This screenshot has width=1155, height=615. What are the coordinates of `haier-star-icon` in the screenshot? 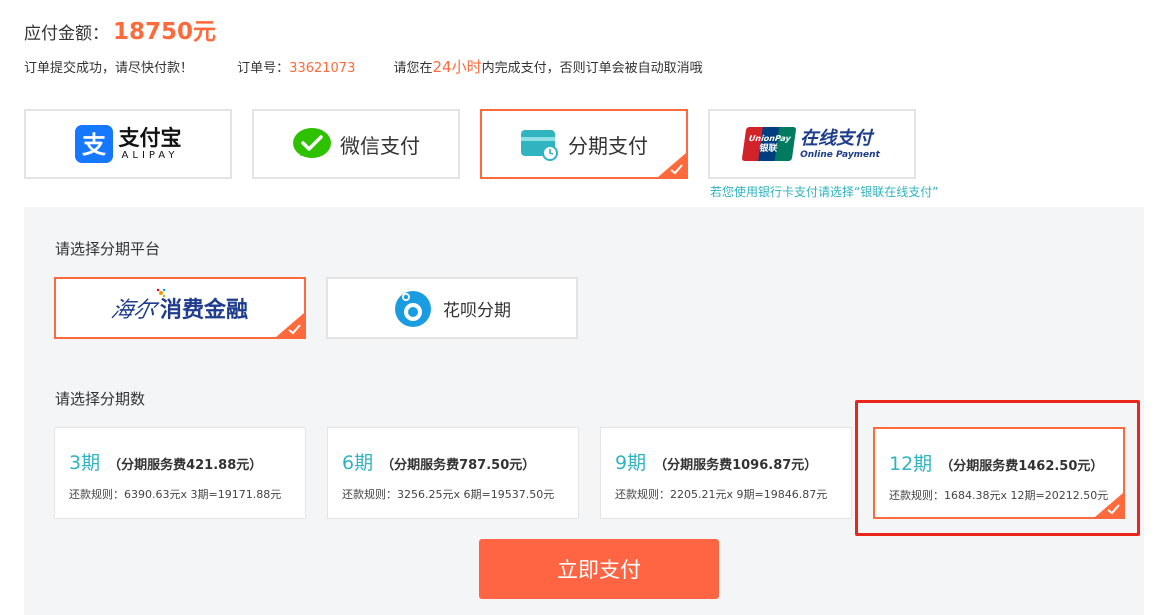 It's located at (161, 293).